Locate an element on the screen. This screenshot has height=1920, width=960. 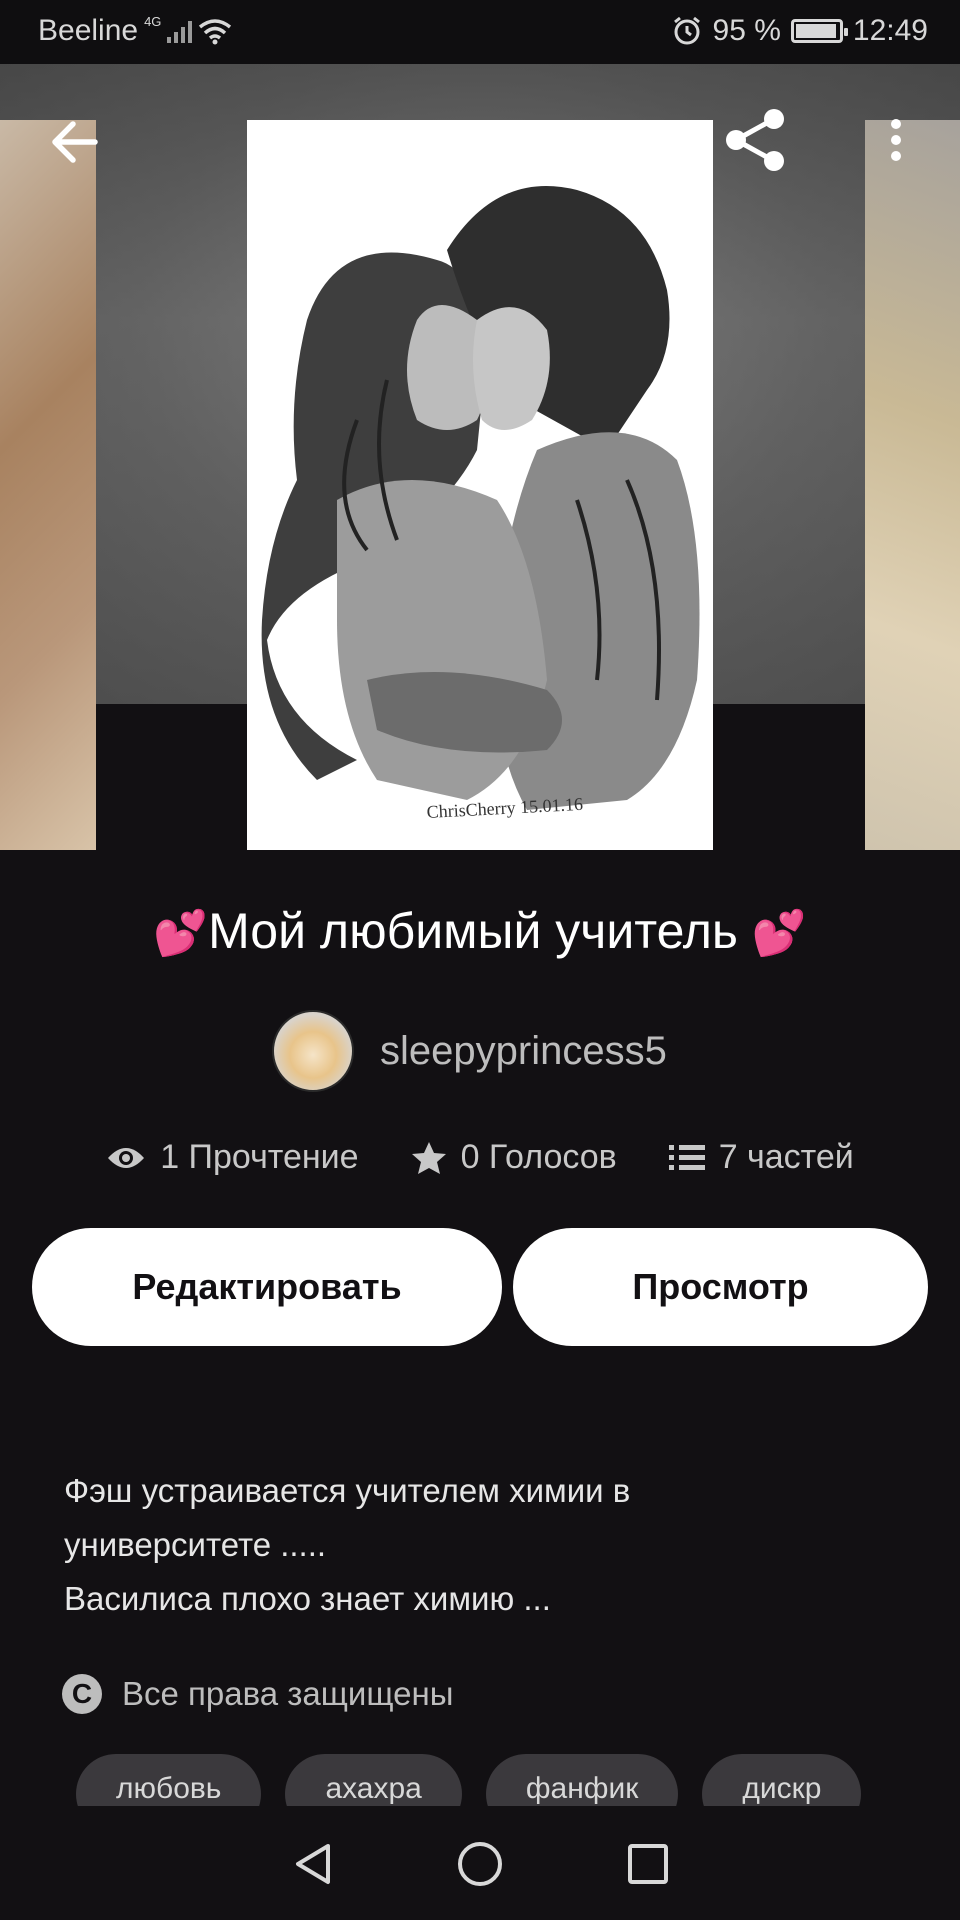
more-button is located at coordinates (896, 140).